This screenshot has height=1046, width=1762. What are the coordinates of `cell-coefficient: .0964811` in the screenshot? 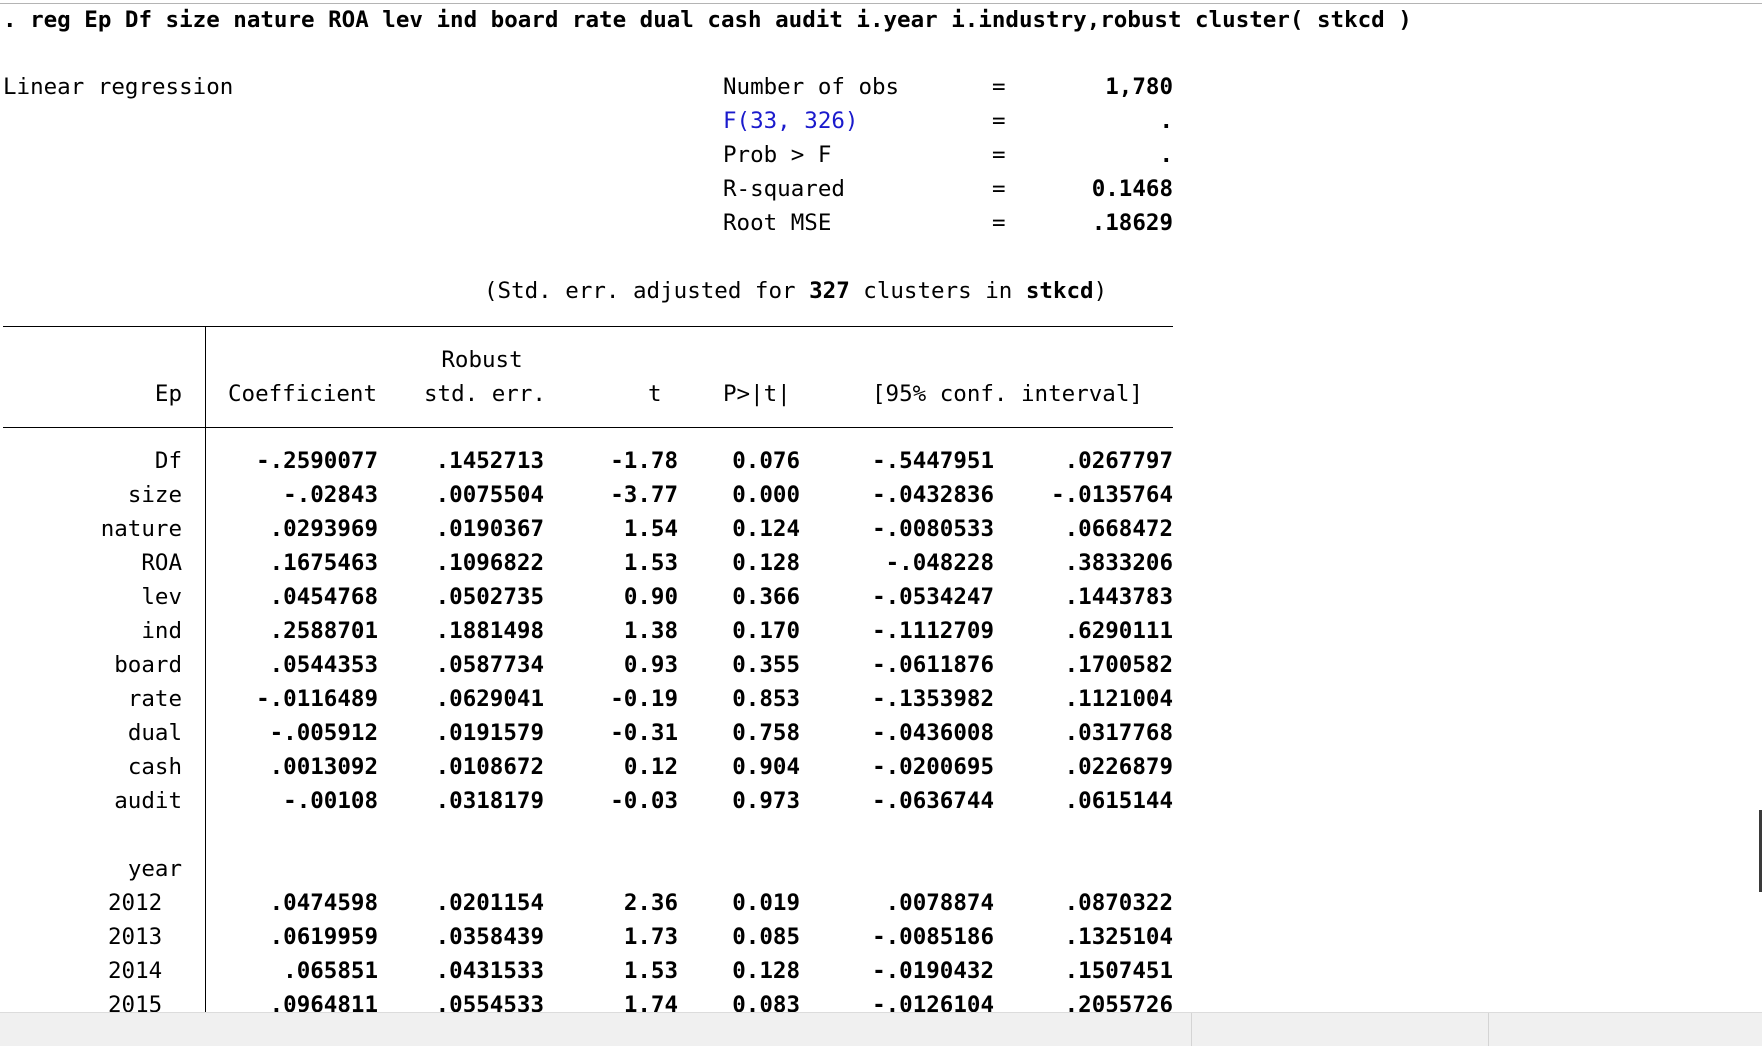 It's located at (323, 1002).